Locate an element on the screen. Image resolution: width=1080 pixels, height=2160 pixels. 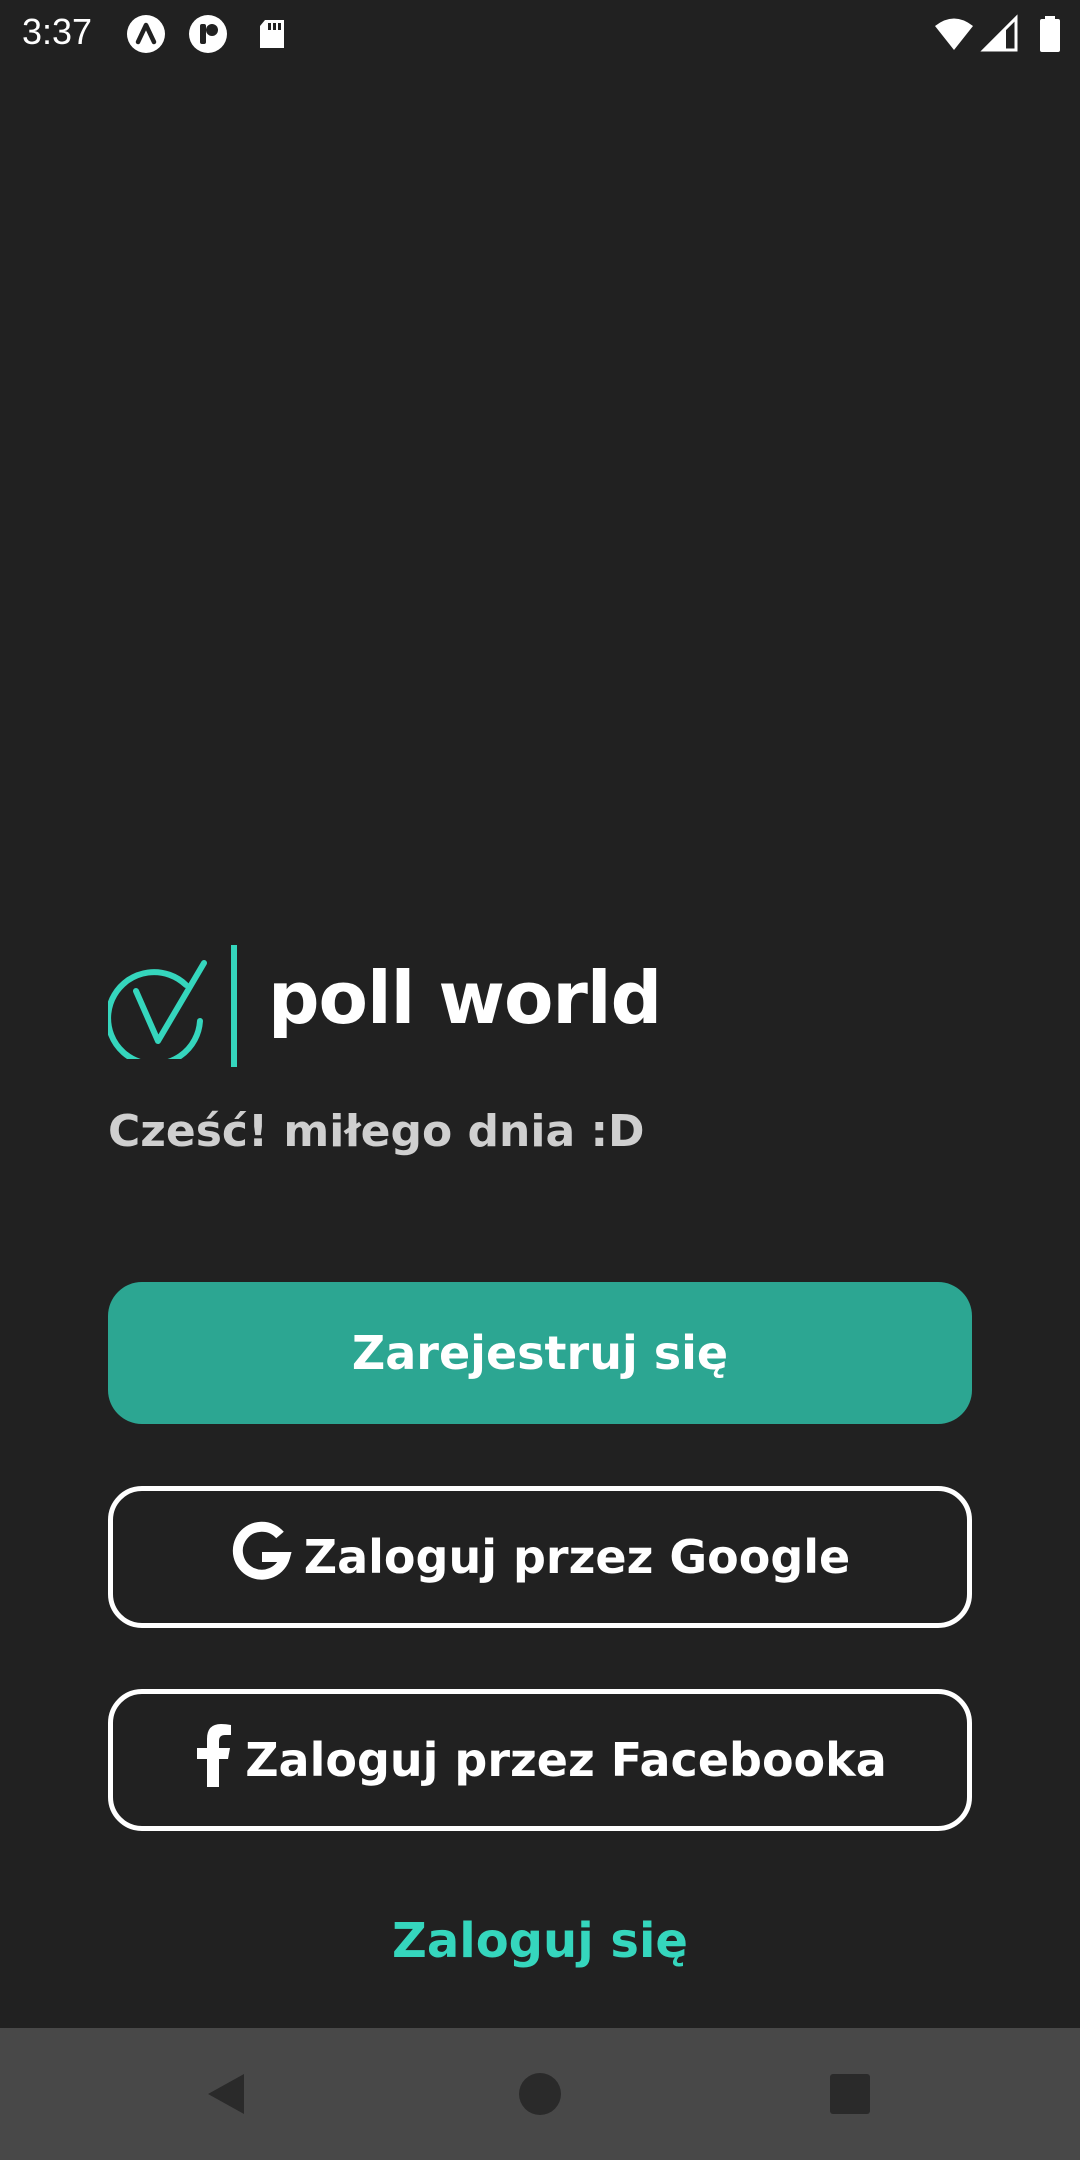
register-button: Zarejestruj się is located at coordinates (540, 1353).